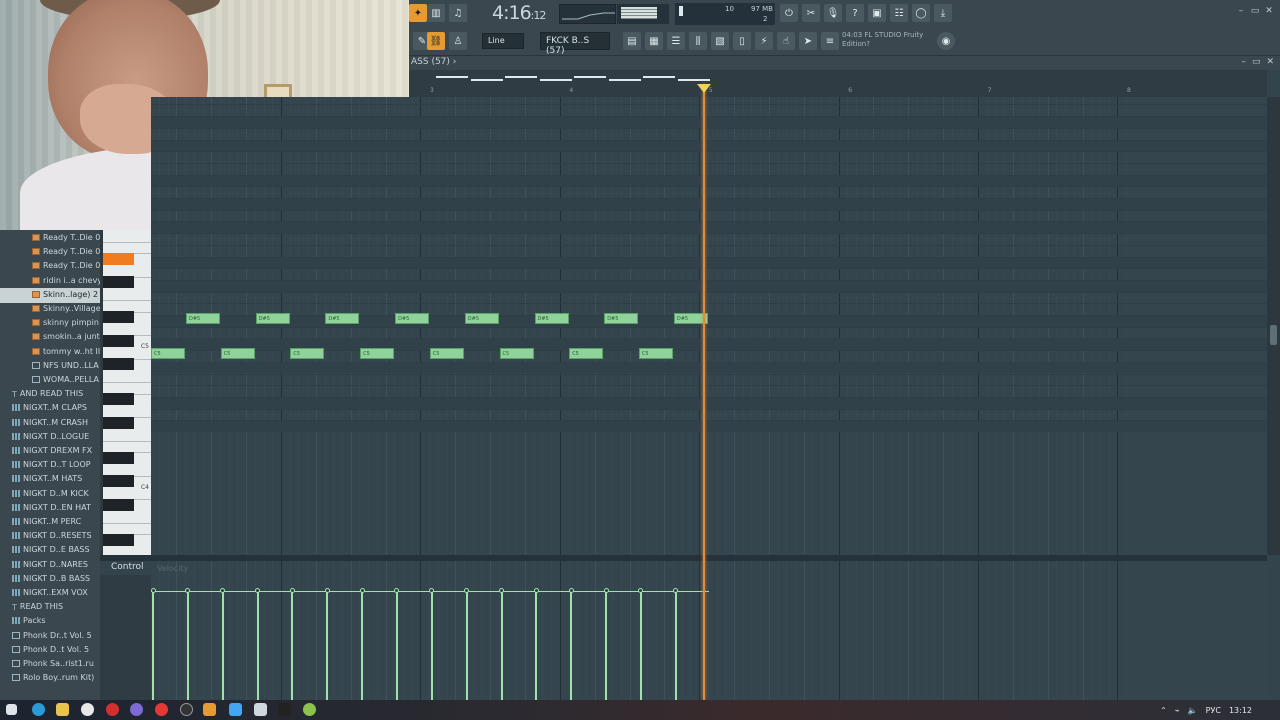  I want to click on browser-item: NIGKT D..RESETS, so click(50, 536).